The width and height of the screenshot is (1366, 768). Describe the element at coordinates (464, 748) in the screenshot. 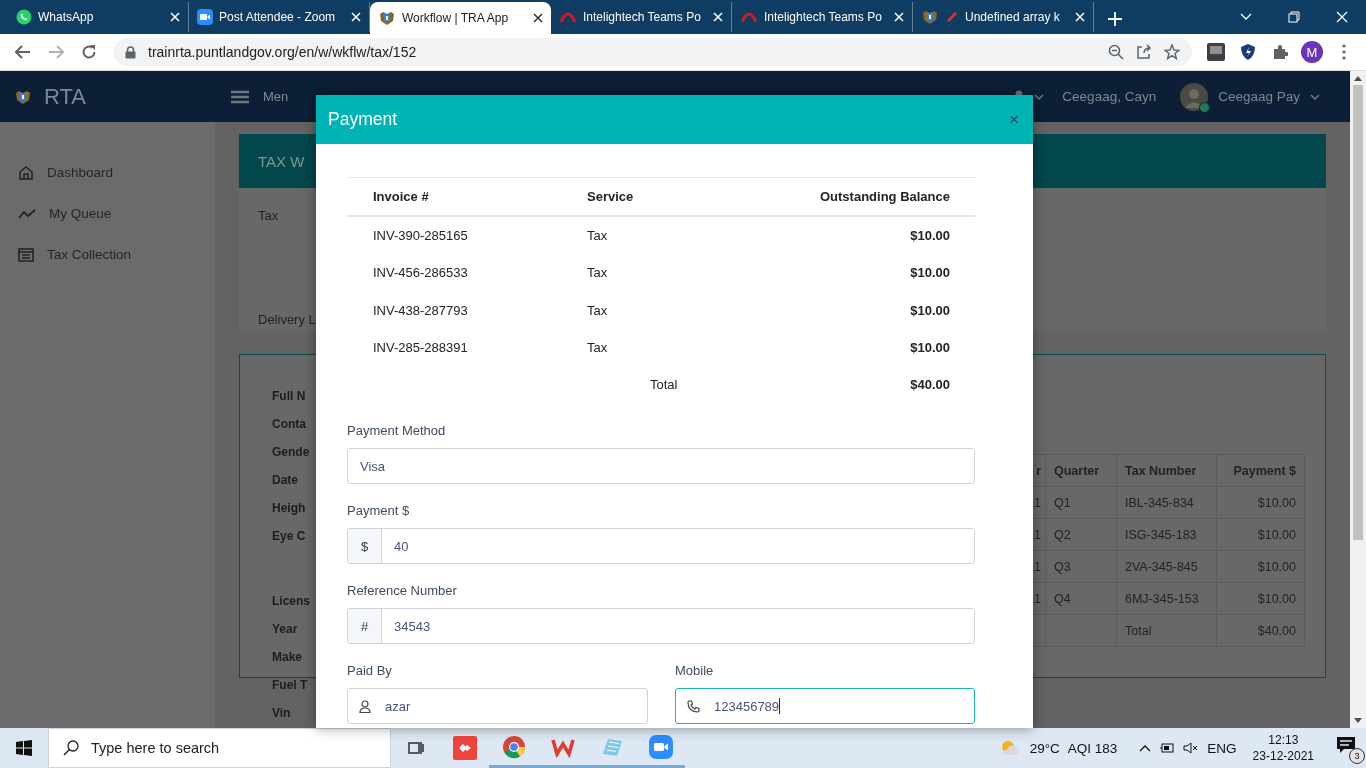

I see `diamond-app-icon` at that location.